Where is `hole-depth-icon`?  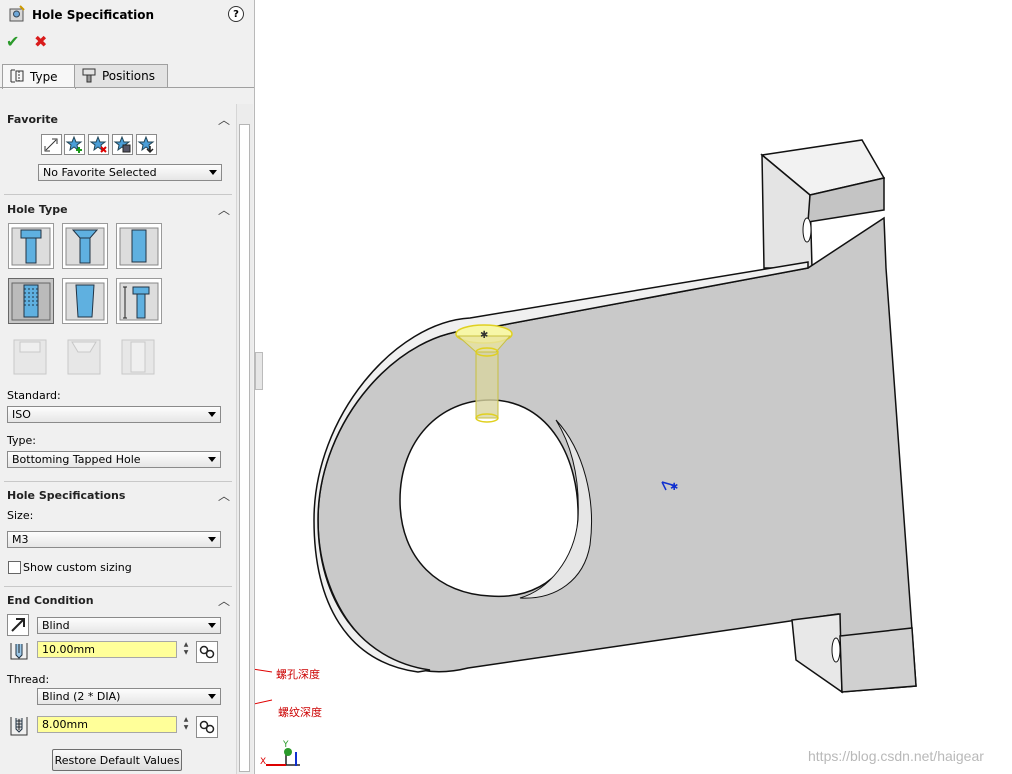 hole-depth-icon is located at coordinates (19, 652).